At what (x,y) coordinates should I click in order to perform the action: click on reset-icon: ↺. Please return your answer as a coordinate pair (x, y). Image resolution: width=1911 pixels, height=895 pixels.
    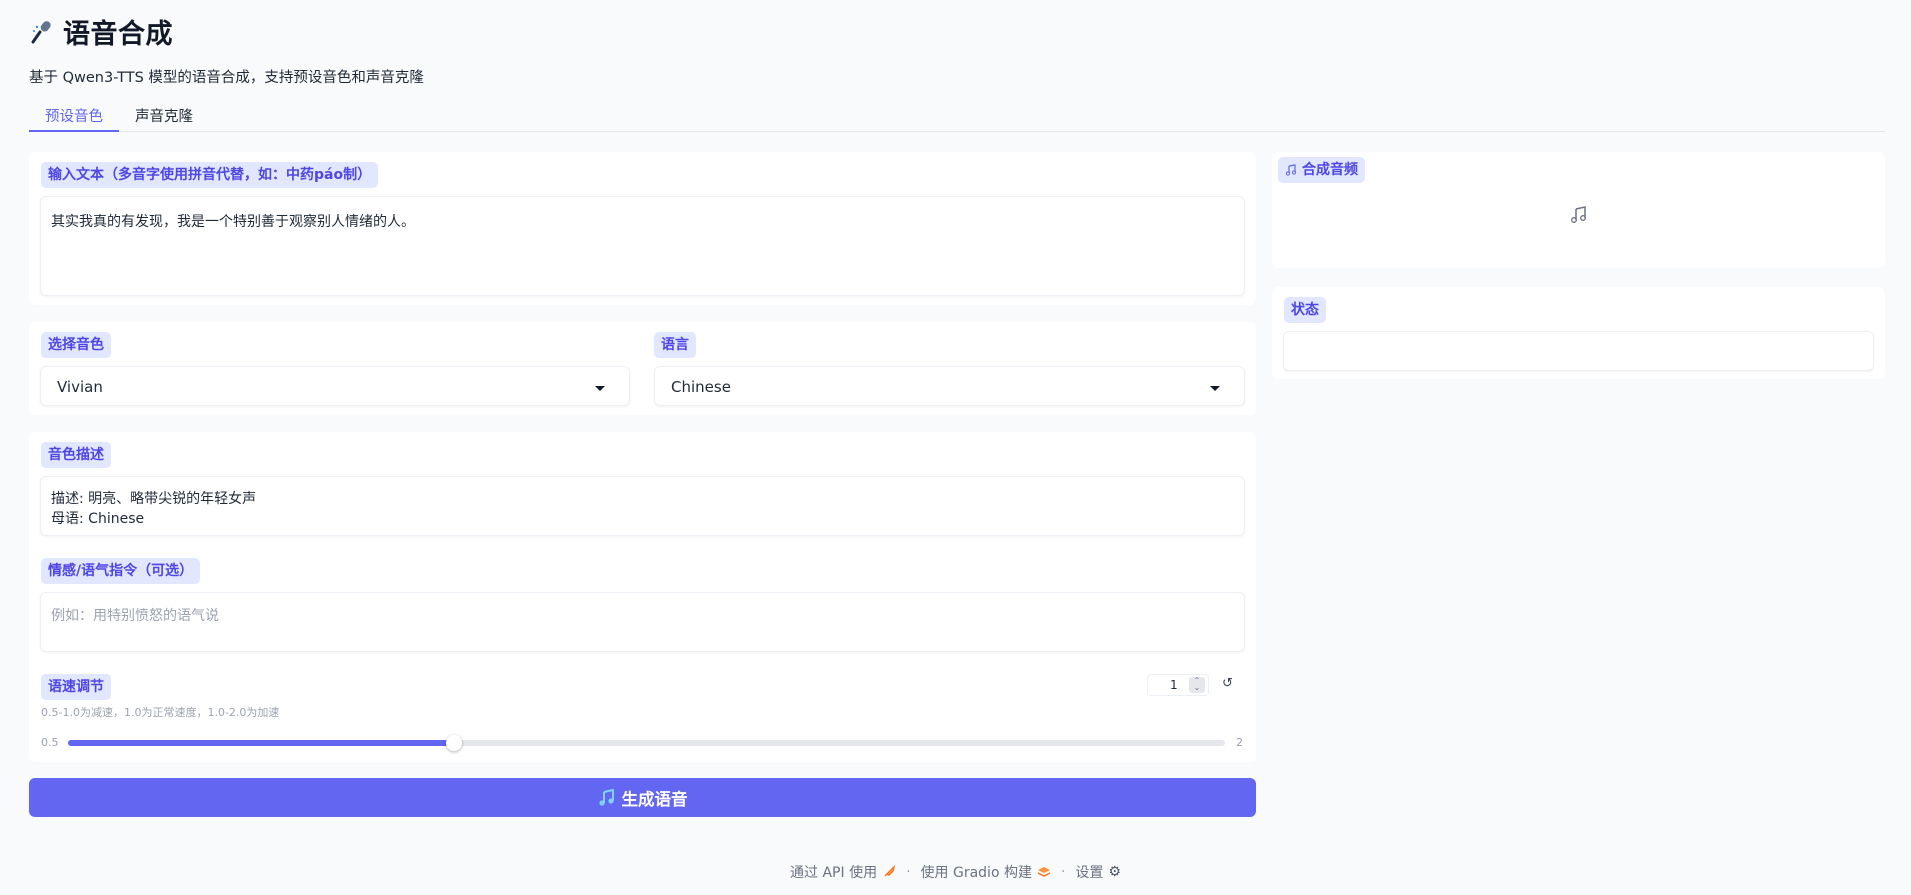
    Looking at the image, I should click on (1227, 683).